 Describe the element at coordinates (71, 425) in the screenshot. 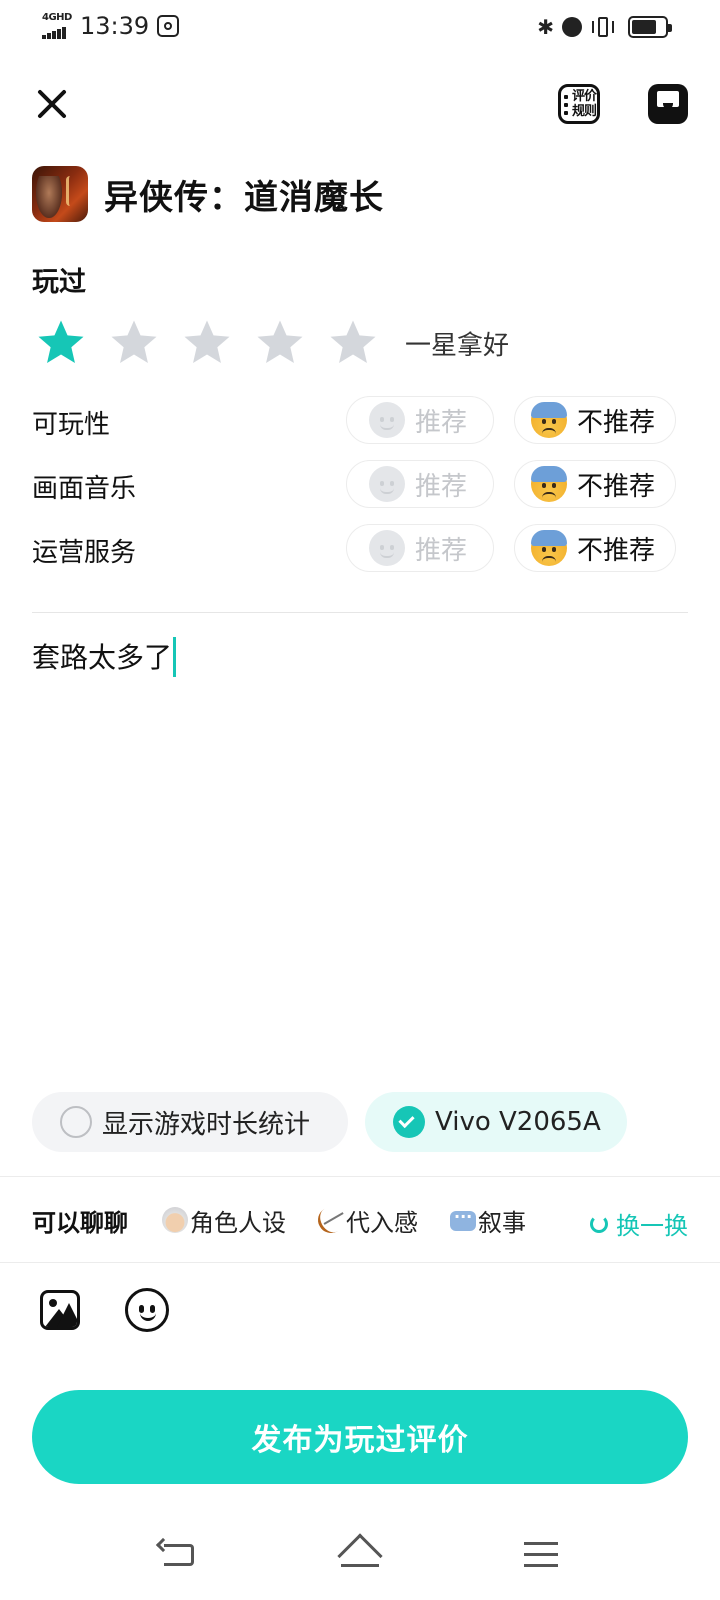

I see `aspect-label: 可玩性` at that location.